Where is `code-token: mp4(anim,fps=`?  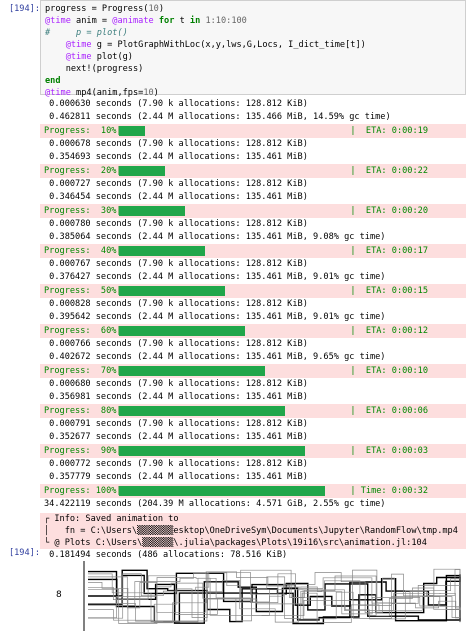
code-token: mp4(anim,fps= is located at coordinates (107, 93).